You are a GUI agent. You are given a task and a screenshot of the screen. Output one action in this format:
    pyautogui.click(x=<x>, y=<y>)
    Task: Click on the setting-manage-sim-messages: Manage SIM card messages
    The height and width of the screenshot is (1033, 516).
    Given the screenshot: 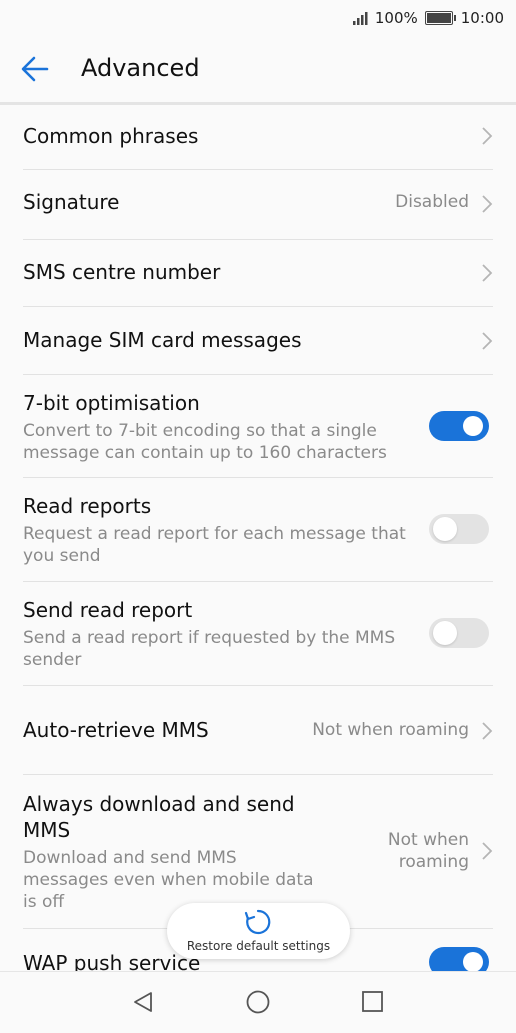 What is the action you would take?
    pyautogui.click(x=258, y=341)
    